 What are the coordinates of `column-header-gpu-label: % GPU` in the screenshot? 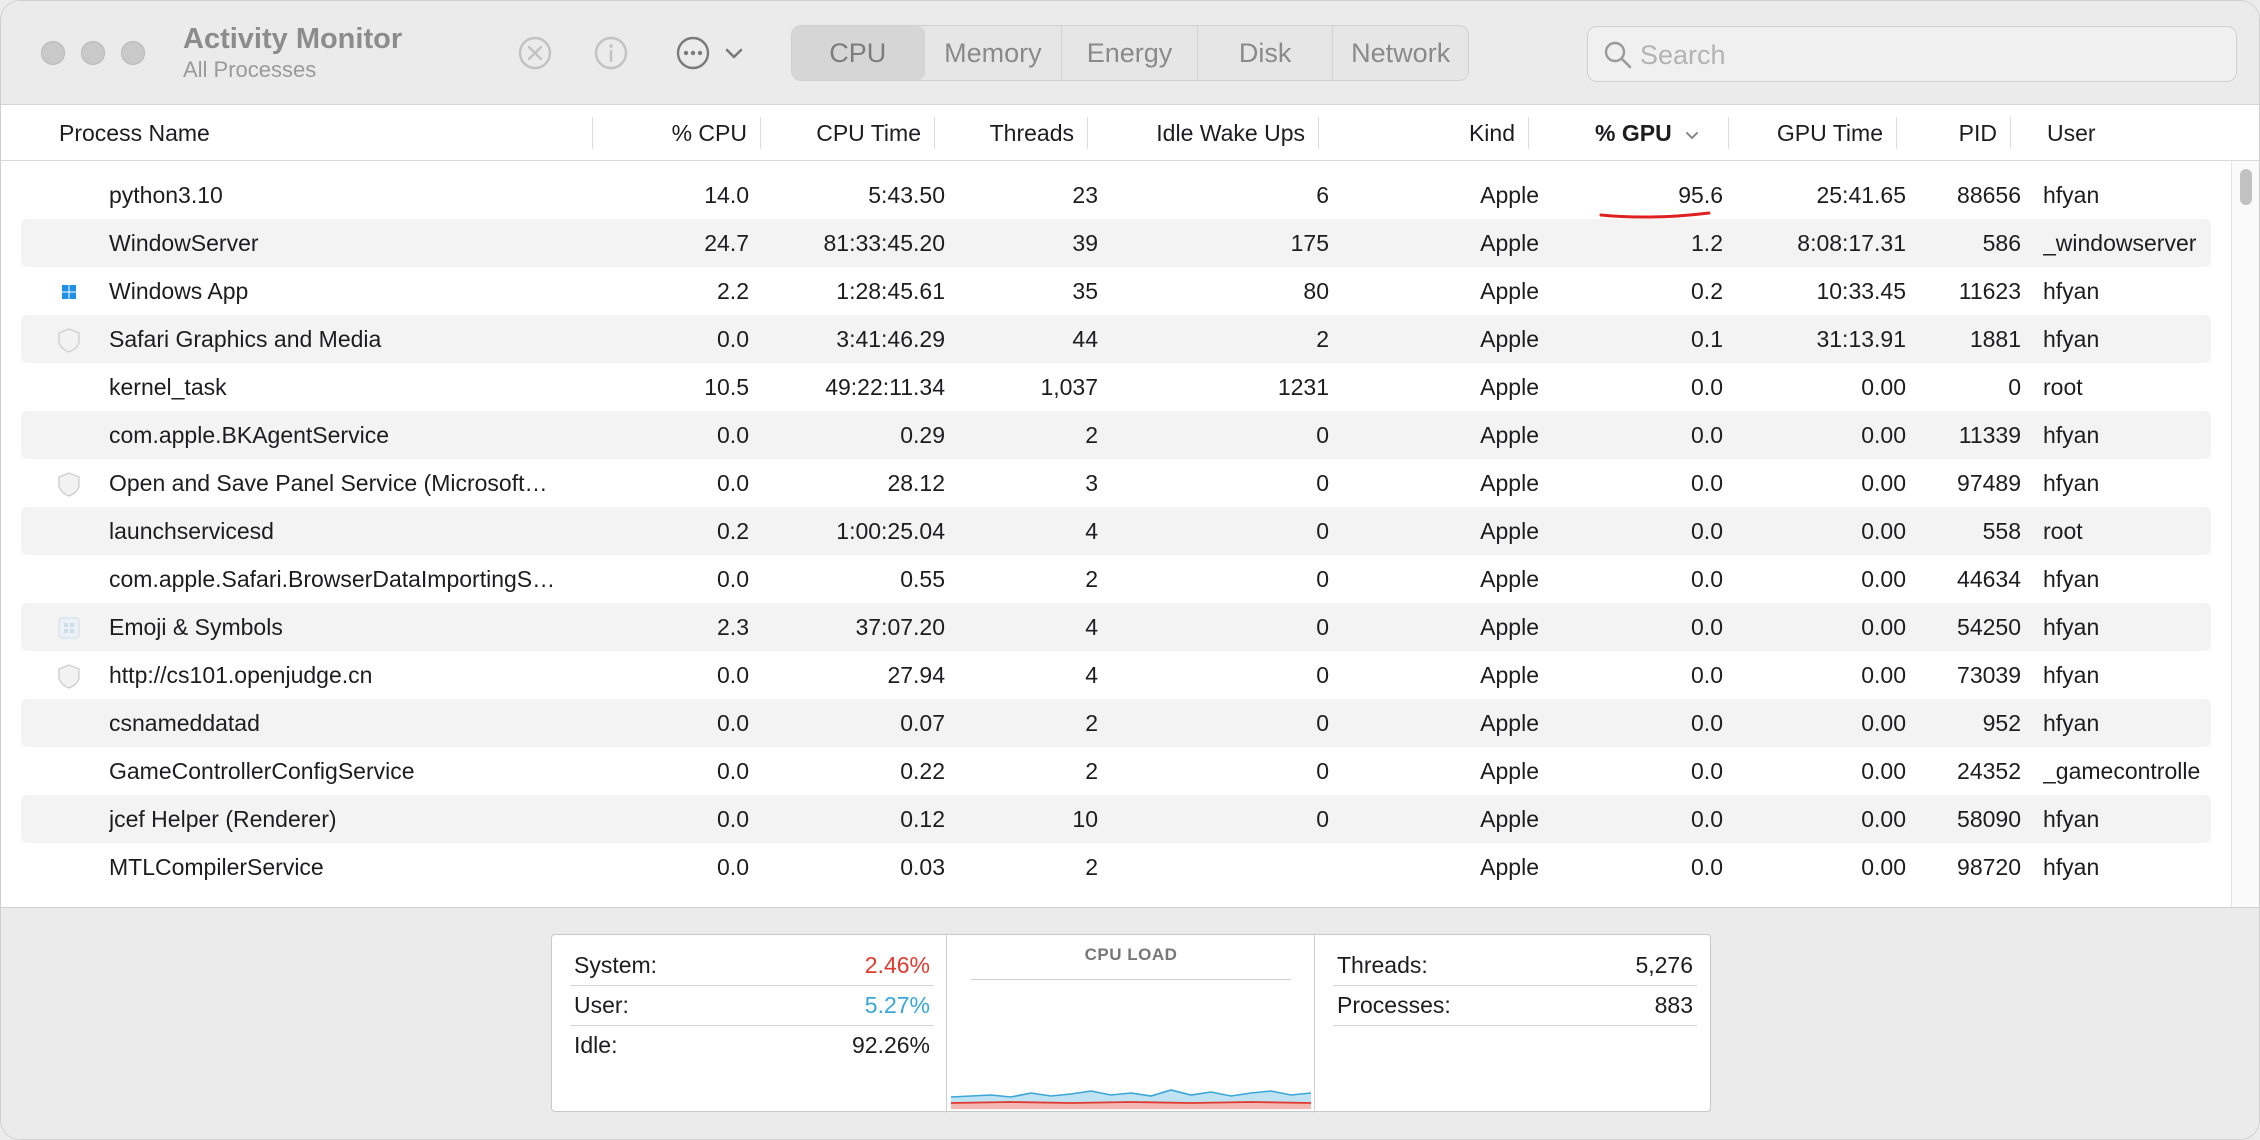 It's located at (1633, 133).